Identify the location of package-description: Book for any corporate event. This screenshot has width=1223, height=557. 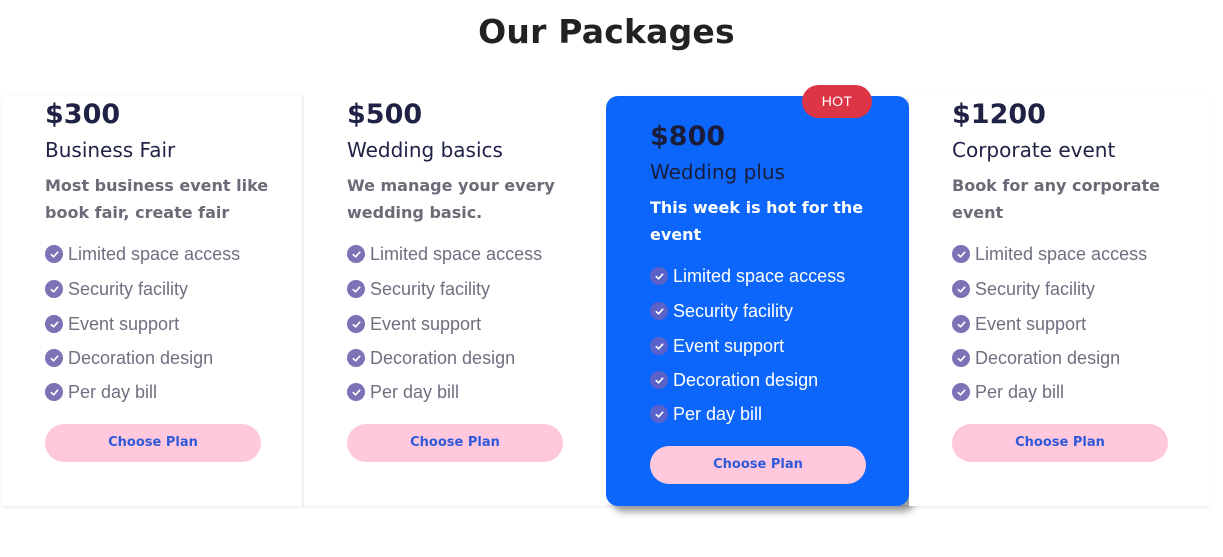
(1056, 199).